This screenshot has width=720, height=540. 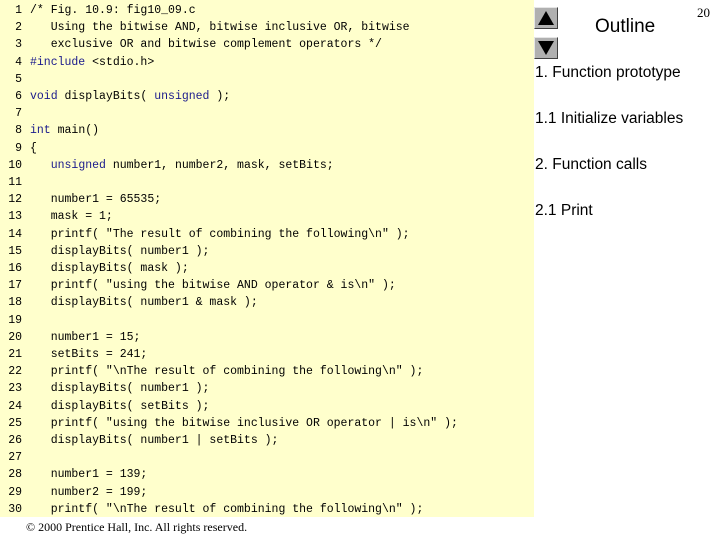 What do you see at coordinates (109, 268) in the screenshot?
I see `code-text: displayBits( mask );` at bounding box center [109, 268].